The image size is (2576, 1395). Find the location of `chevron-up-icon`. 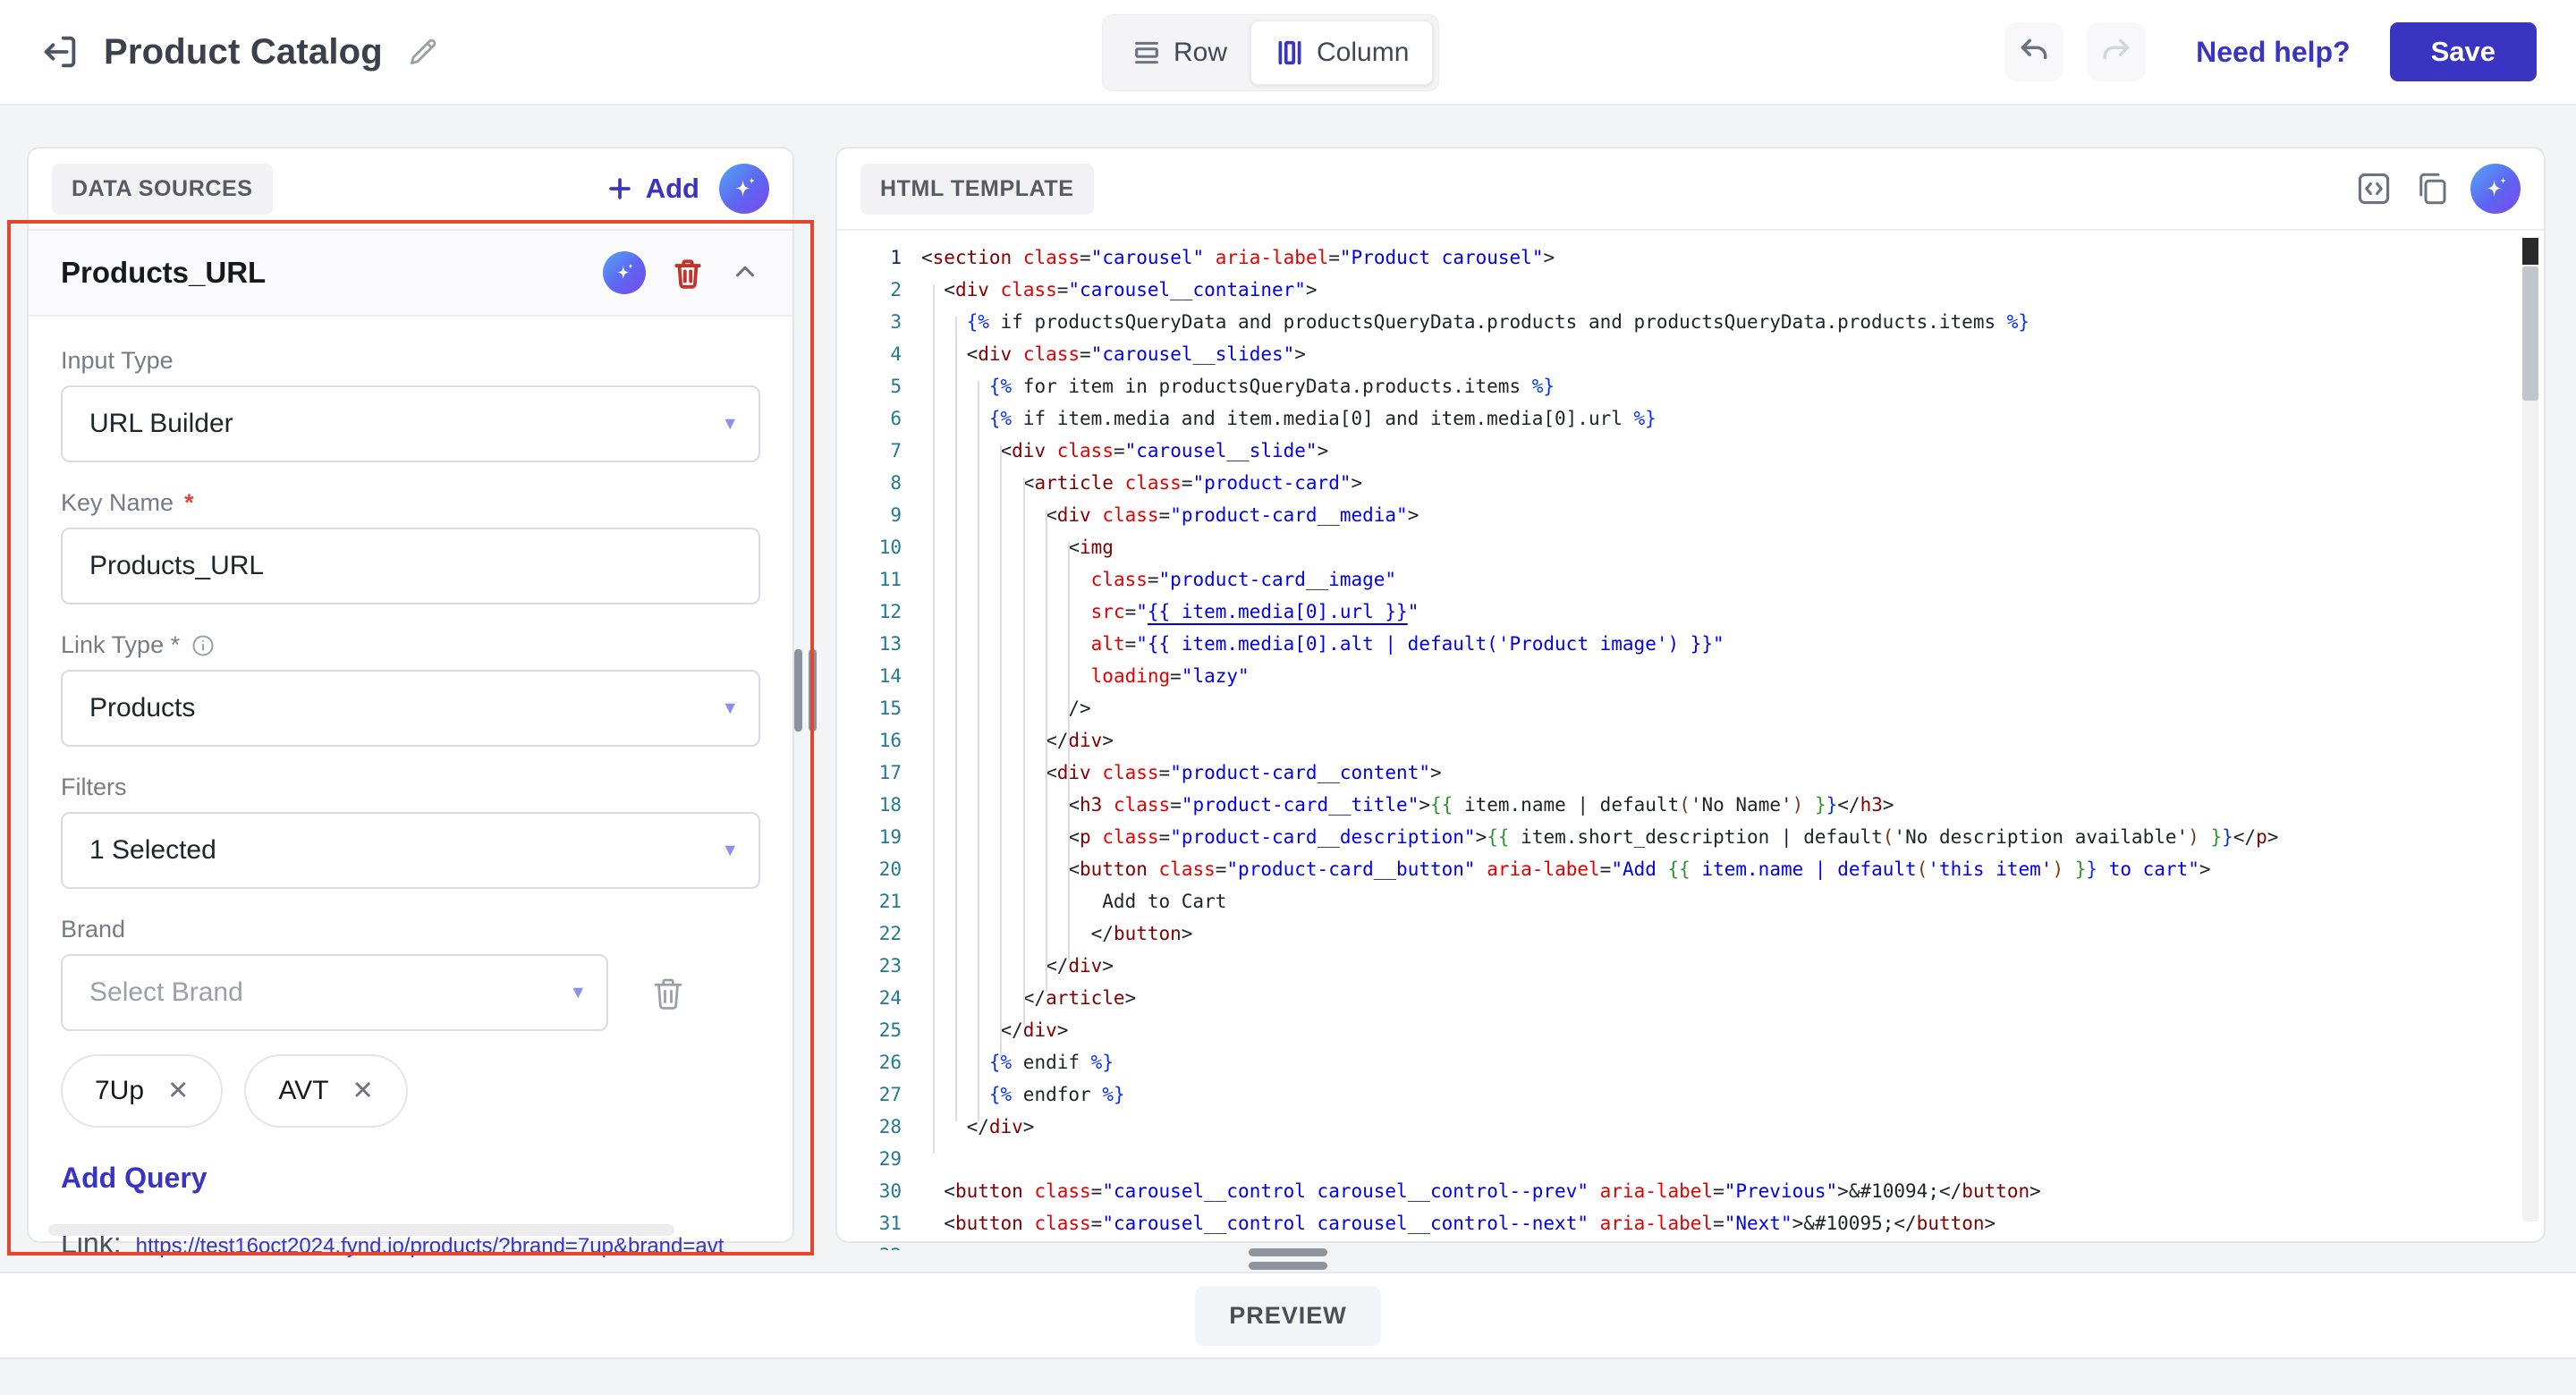

chevron-up-icon is located at coordinates (745, 271).